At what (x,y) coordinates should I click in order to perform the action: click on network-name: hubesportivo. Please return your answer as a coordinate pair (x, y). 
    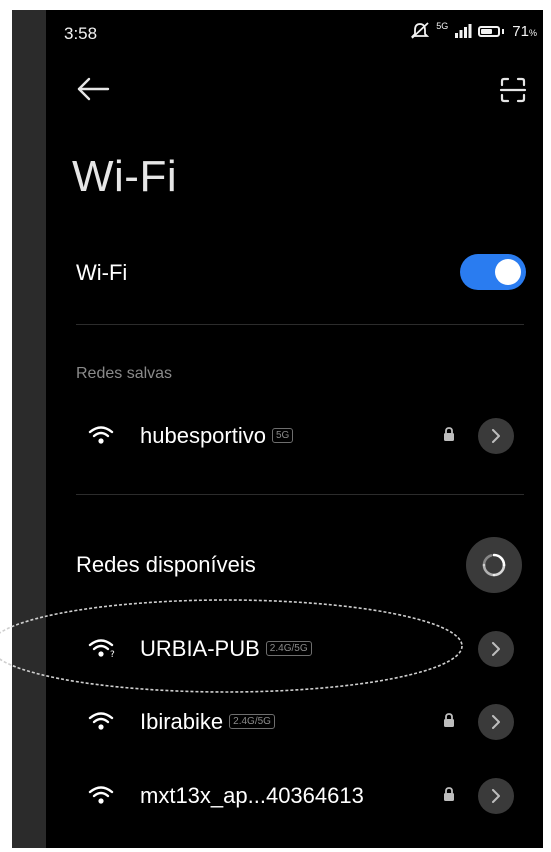
    Looking at the image, I should click on (203, 435).